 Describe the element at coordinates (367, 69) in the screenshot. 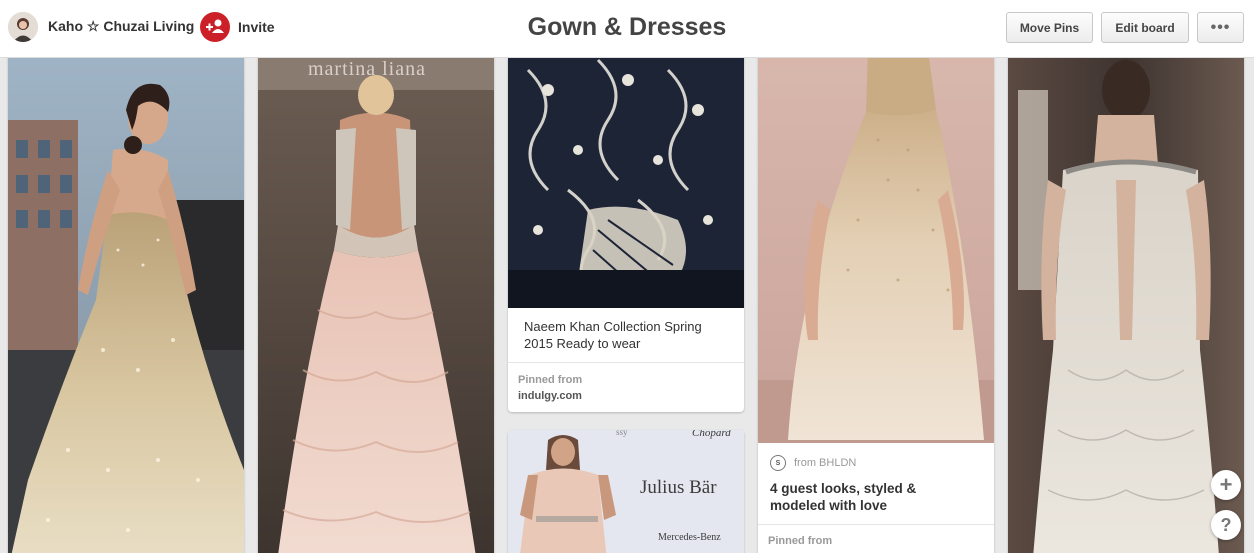

I see `photo-watermark: martina liana` at that location.